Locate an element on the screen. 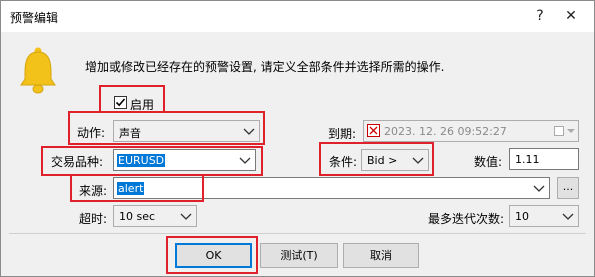  checkmark-icon is located at coordinates (120, 102).